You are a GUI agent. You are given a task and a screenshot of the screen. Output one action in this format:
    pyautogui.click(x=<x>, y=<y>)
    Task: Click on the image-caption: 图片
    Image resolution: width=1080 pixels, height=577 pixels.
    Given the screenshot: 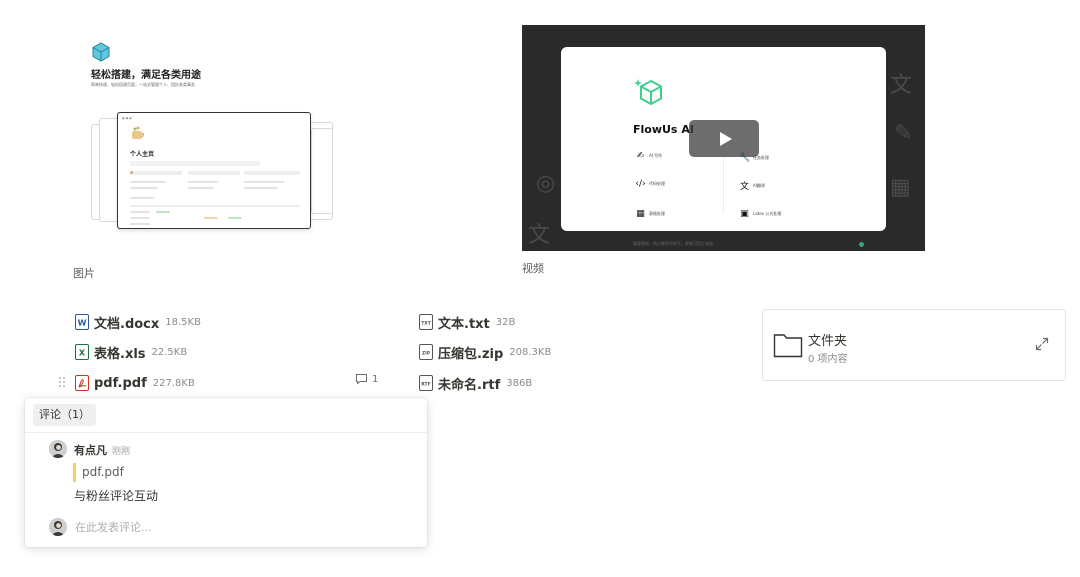 What is the action you would take?
    pyautogui.click(x=84, y=273)
    